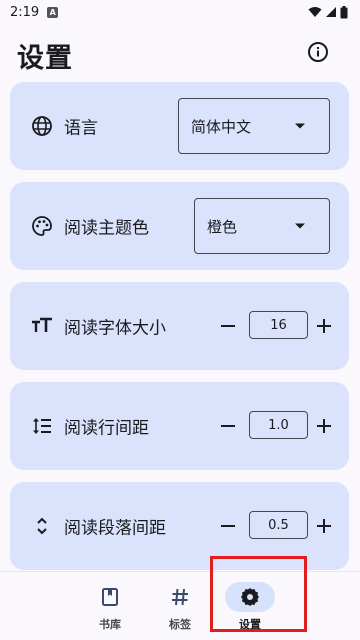  What do you see at coordinates (315, 12) in the screenshot?
I see `wifi-icon` at bounding box center [315, 12].